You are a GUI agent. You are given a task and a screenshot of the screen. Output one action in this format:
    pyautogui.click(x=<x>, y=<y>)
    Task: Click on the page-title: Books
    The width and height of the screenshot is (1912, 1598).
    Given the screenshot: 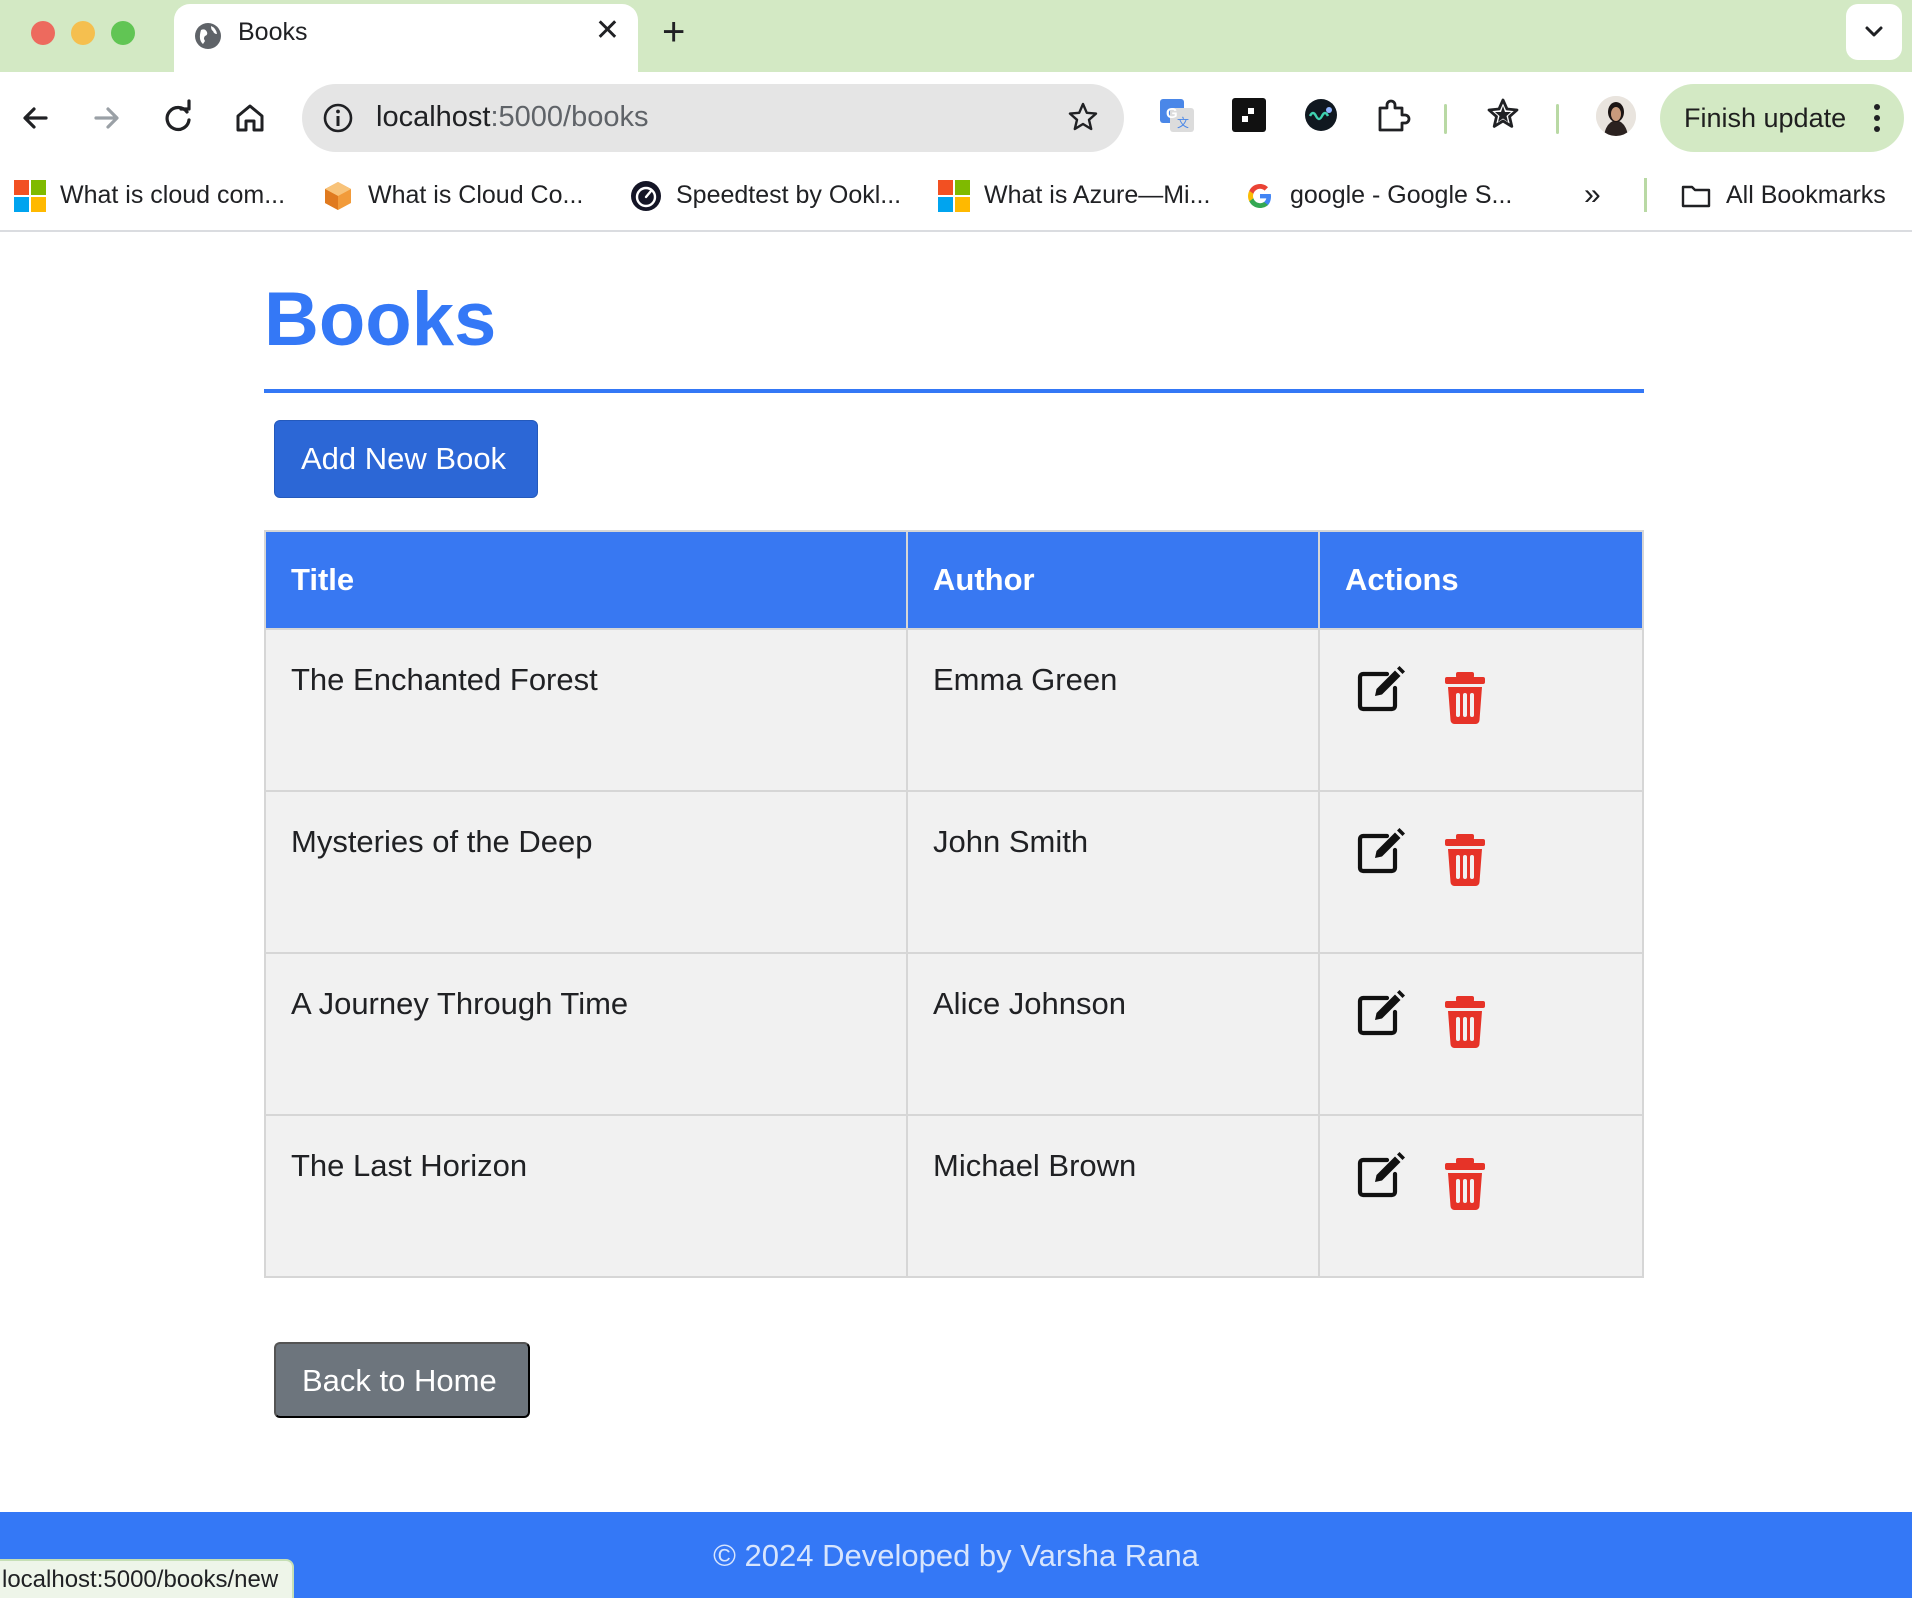 What is the action you would take?
    pyautogui.click(x=380, y=319)
    